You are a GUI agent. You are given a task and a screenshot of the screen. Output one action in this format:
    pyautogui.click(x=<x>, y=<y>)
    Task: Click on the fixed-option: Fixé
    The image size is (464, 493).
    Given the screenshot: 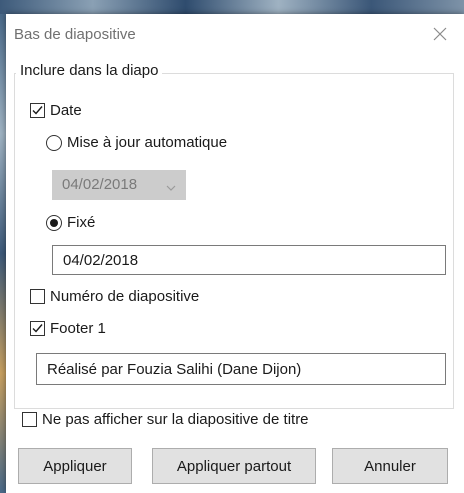 What is the action you would take?
    pyautogui.click(x=70, y=222)
    